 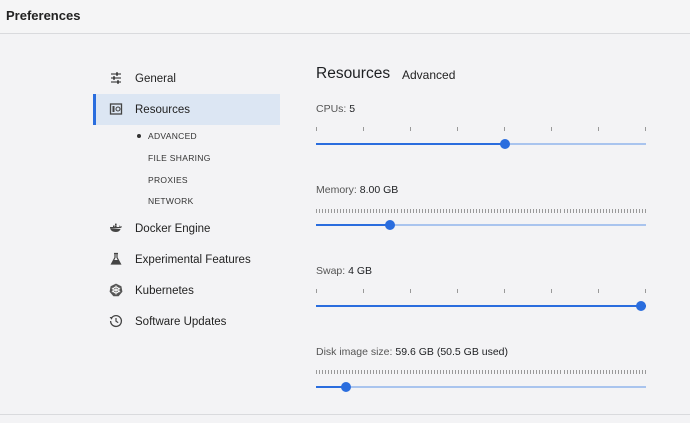 What do you see at coordinates (168, 180) in the screenshot?
I see `subitem-proxies: PROXIES` at bounding box center [168, 180].